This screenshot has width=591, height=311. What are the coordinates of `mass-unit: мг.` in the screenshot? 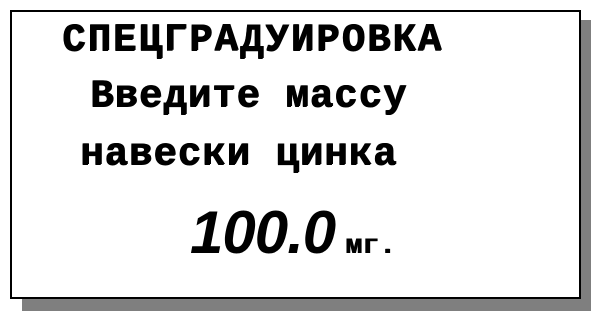 It's located at (370, 246).